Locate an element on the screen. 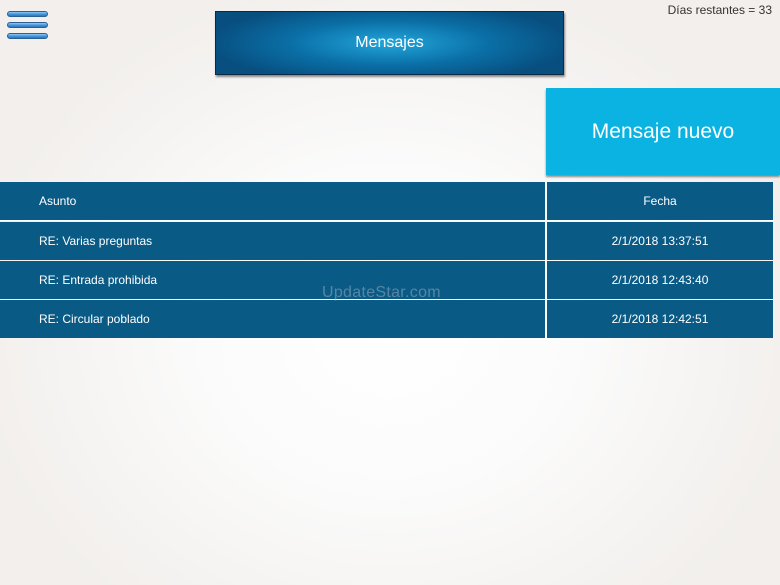 The image size is (780, 585). new-message-label: Mensaje nuevo is located at coordinates (663, 131).